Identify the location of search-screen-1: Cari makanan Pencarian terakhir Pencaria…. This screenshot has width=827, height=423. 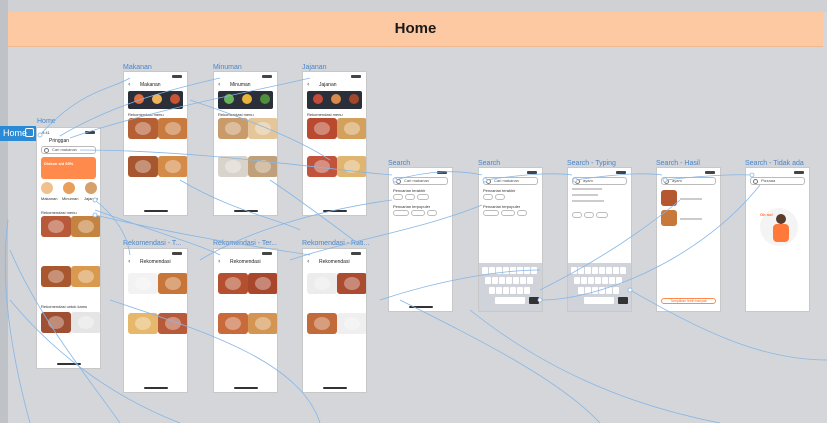
(420, 239).